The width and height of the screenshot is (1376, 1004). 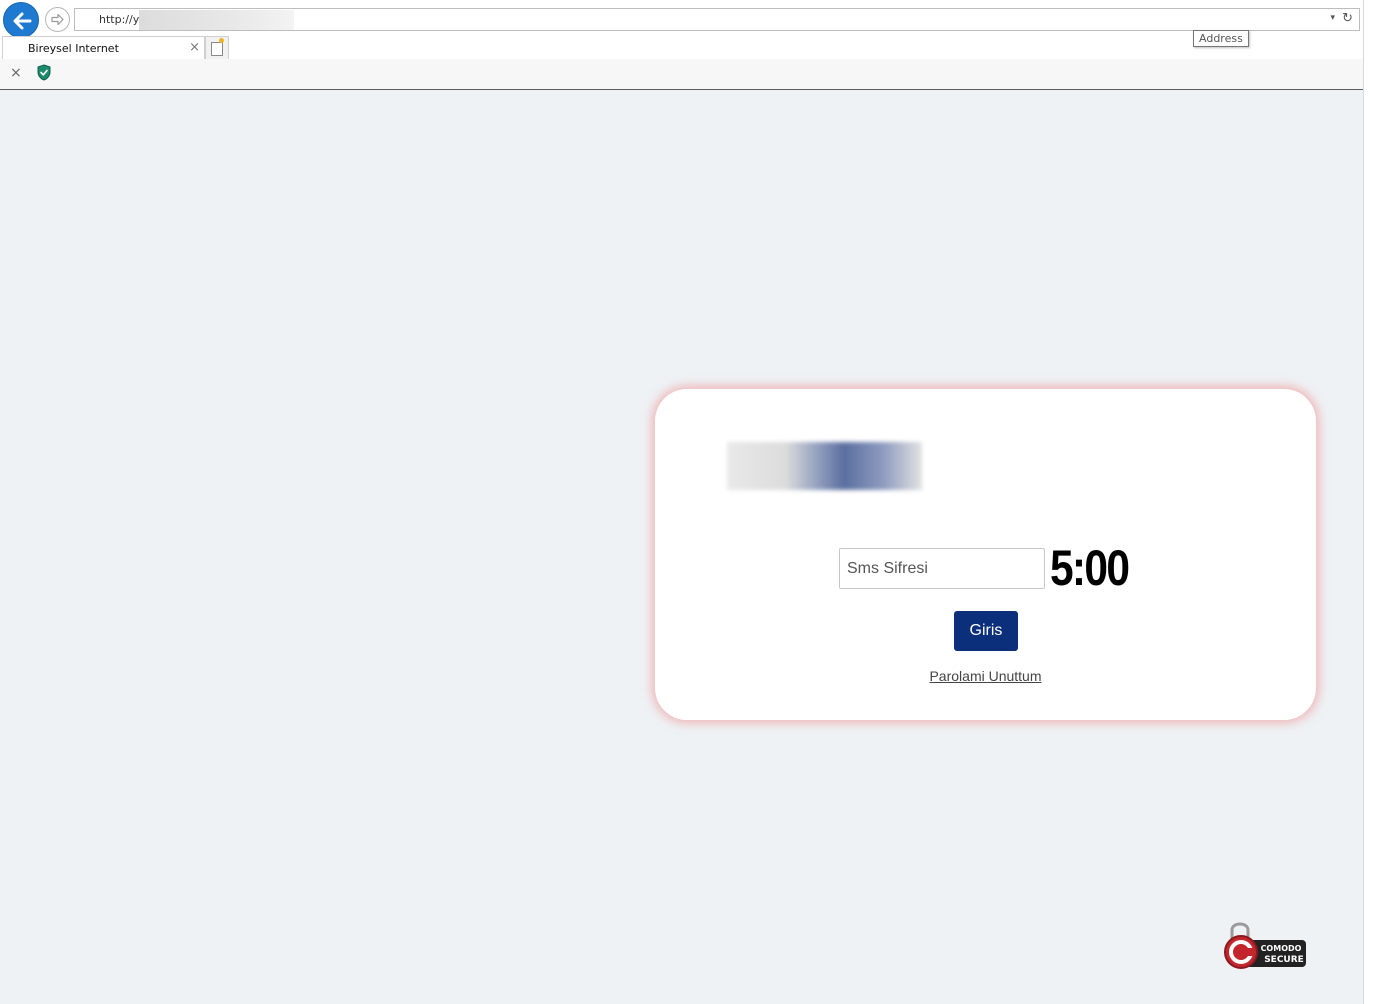 I want to click on comodo-secure-badge: COMODO SECURE, so click(x=1266, y=945).